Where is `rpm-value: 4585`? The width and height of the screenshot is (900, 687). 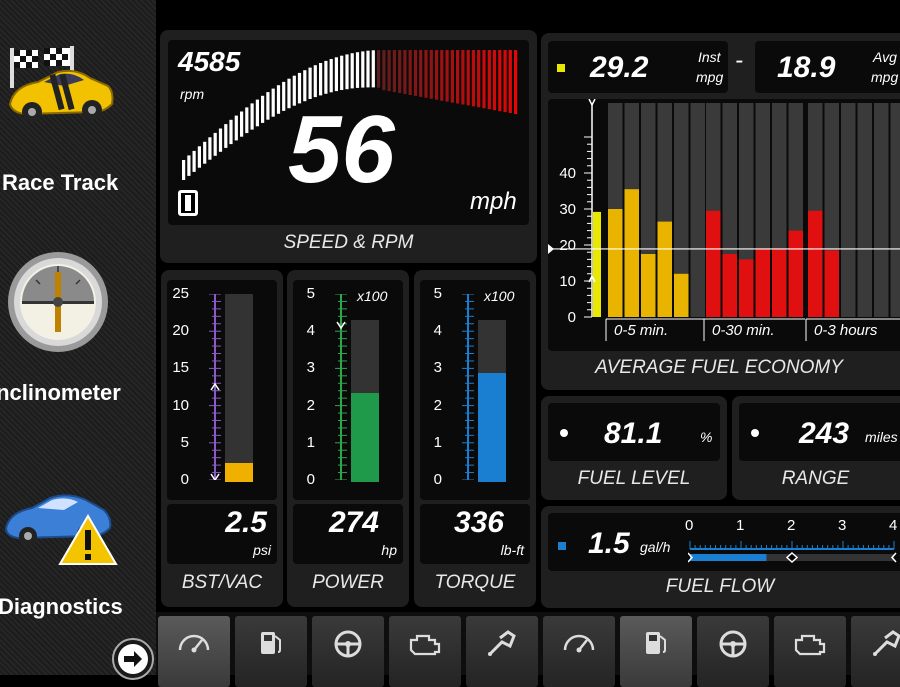
rpm-value: 4585 is located at coordinates (209, 62).